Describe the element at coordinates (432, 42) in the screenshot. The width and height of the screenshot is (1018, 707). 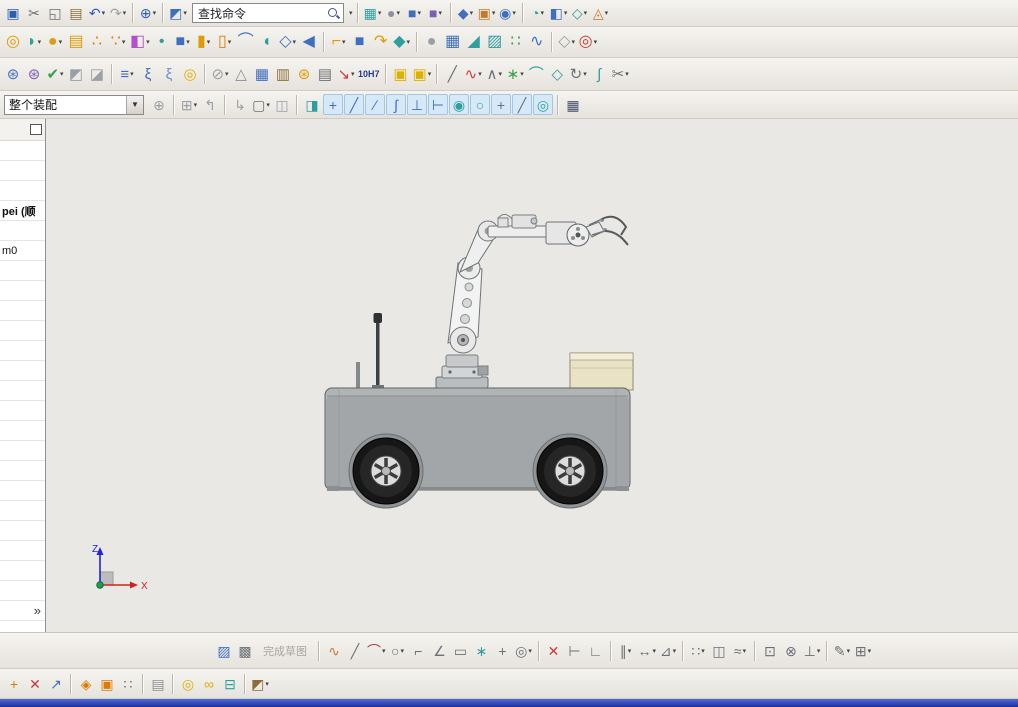
I see `ball-icon: ●` at that location.